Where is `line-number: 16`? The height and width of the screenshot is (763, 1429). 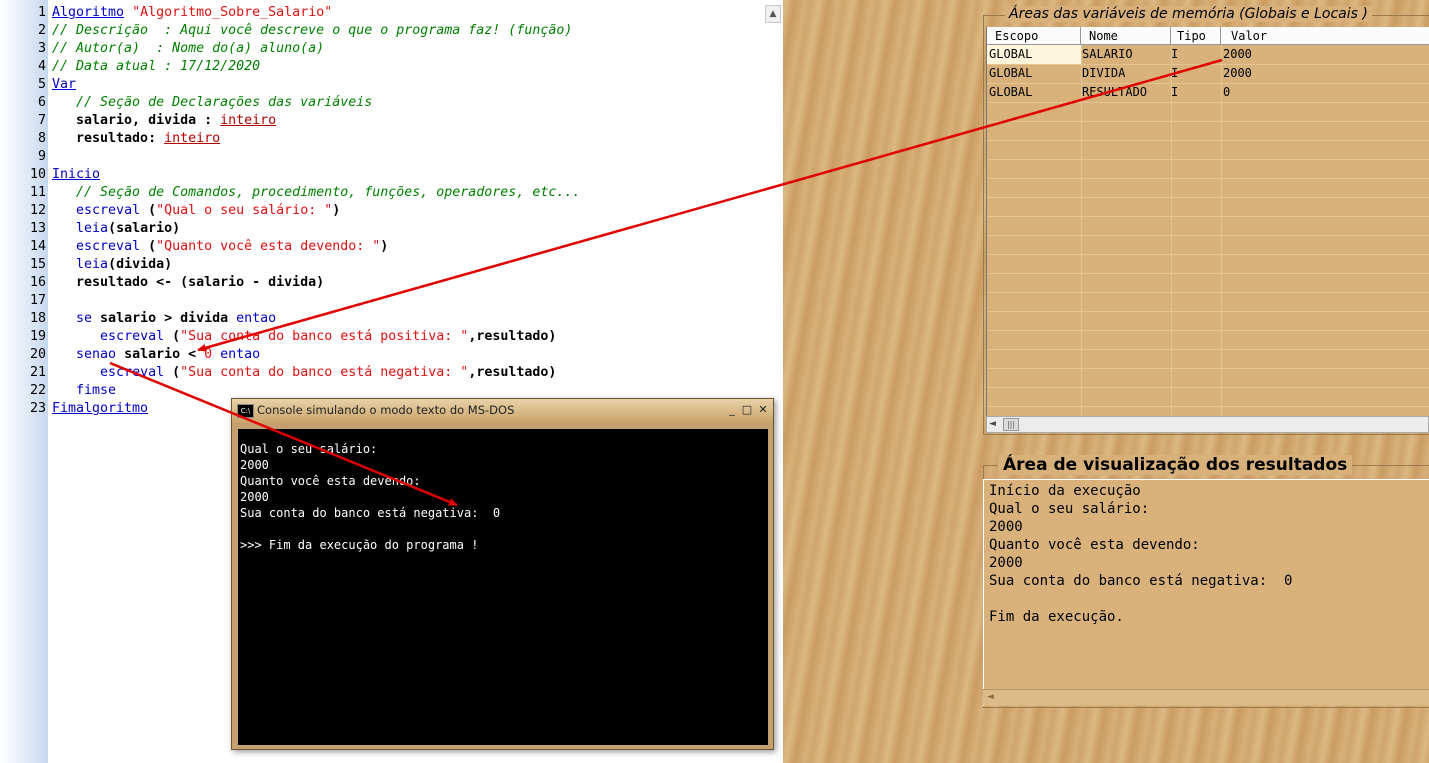
line-number: 16 is located at coordinates (37, 282).